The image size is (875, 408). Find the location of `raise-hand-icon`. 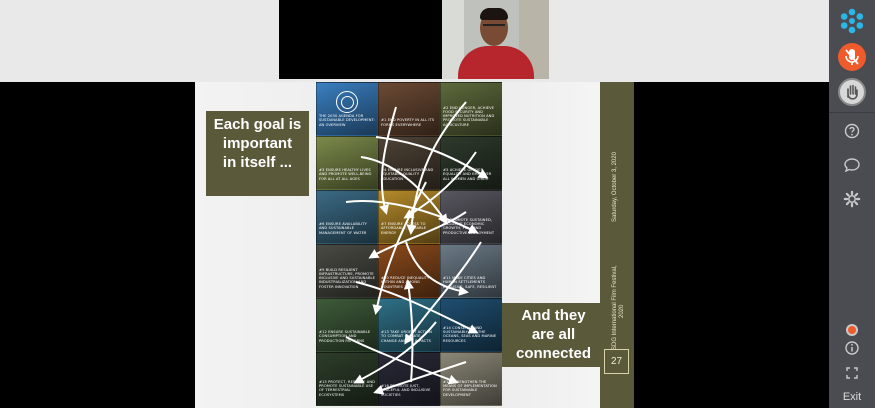

raise-hand-icon is located at coordinates (852, 92).